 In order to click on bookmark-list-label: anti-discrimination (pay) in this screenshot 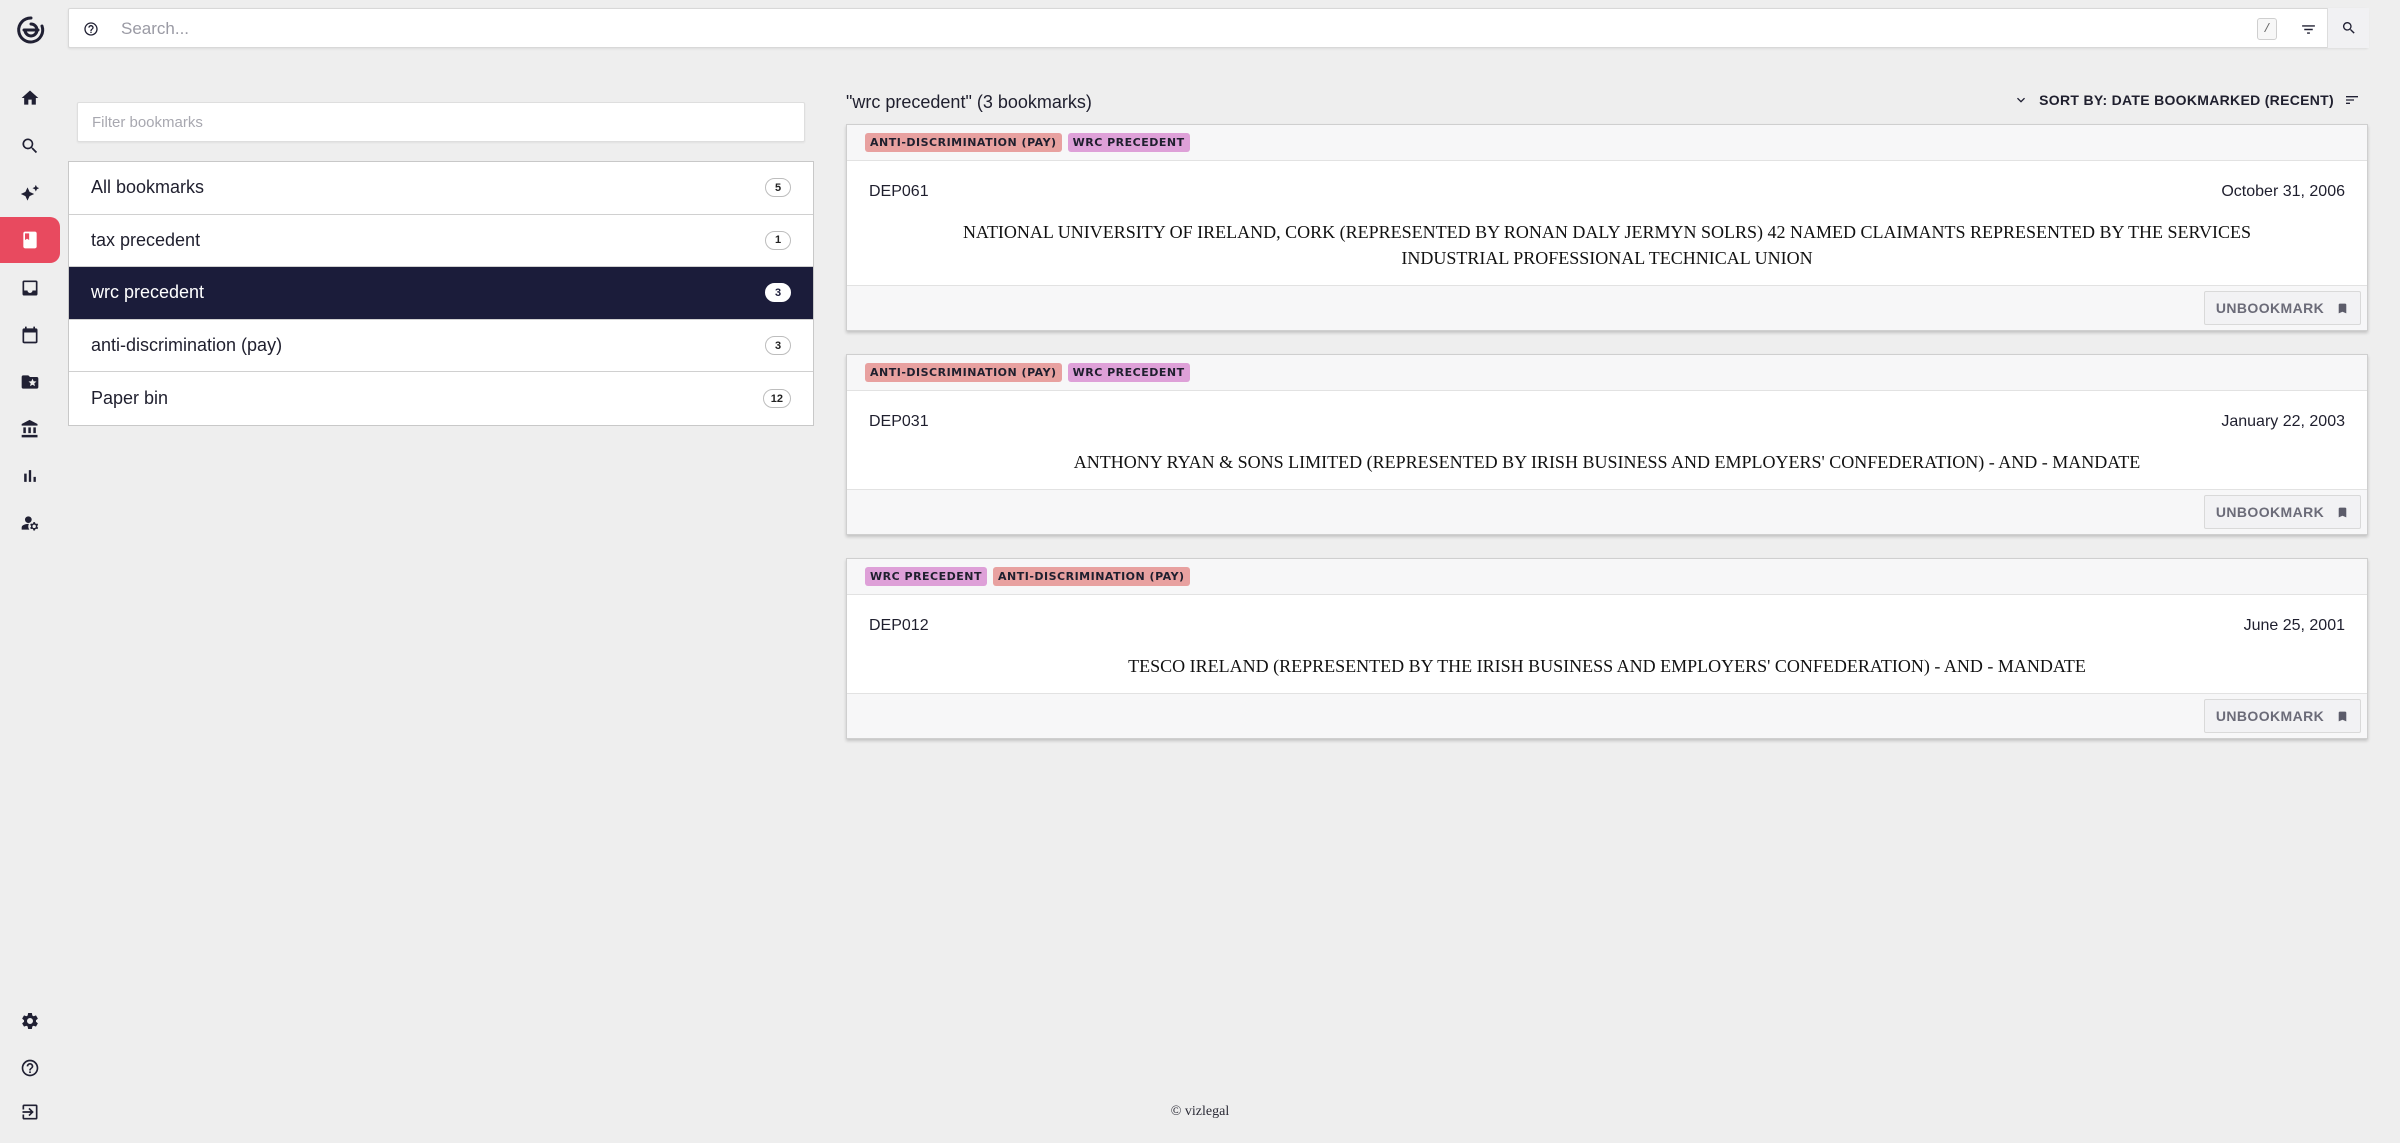, I will do `click(187, 345)`.